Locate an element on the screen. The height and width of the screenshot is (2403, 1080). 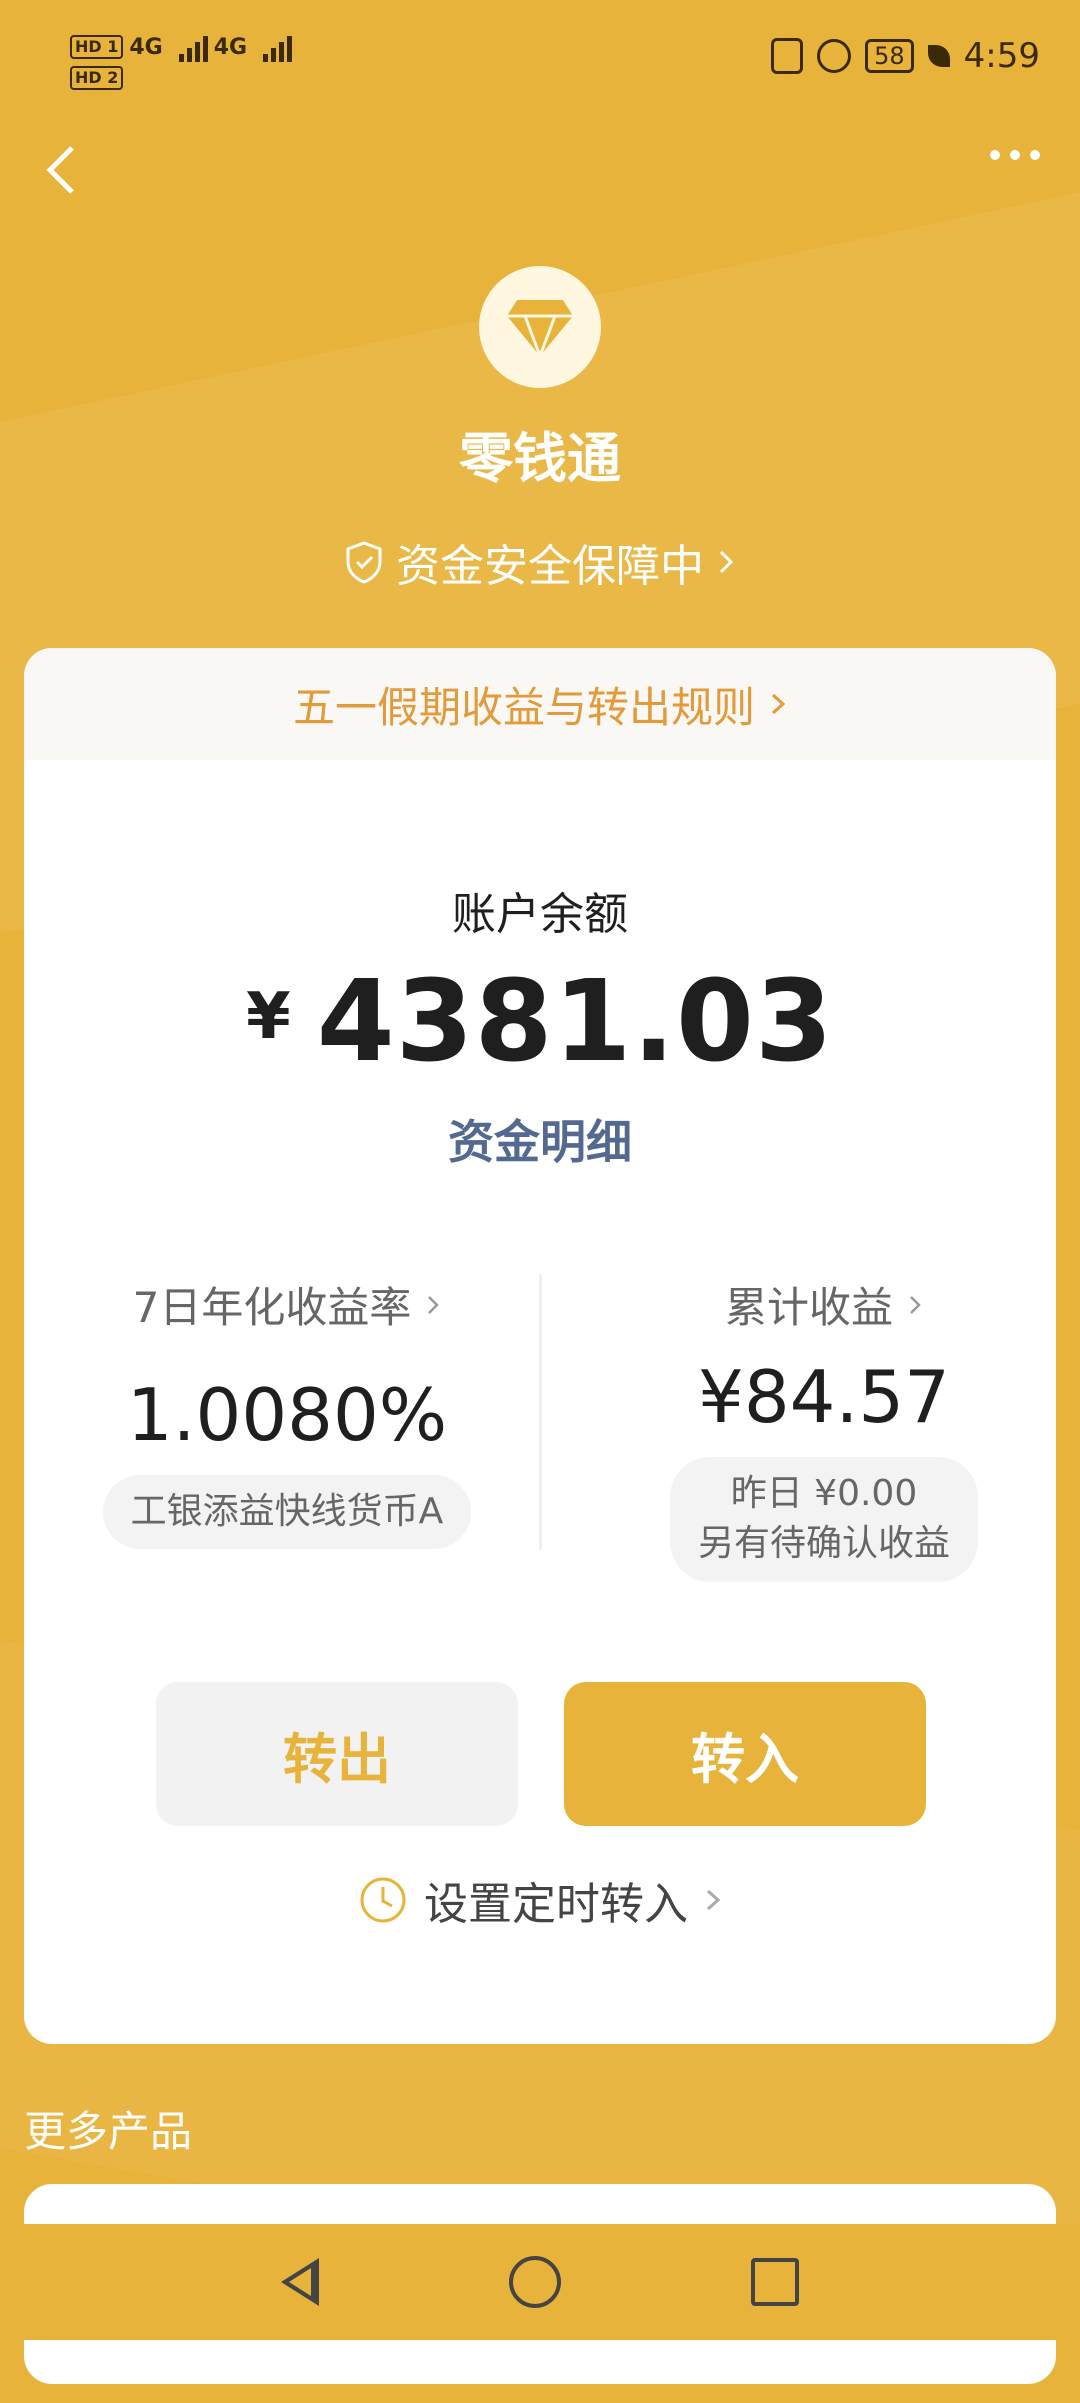
more-options-button is located at coordinates (1015, 155).